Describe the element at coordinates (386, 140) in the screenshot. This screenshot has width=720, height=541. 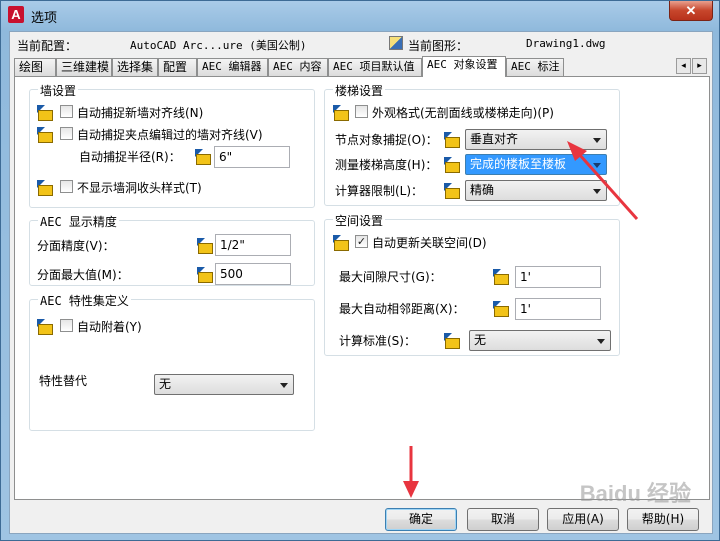
I see `node-snap-label: 节点对象捕捉(O)：` at that location.